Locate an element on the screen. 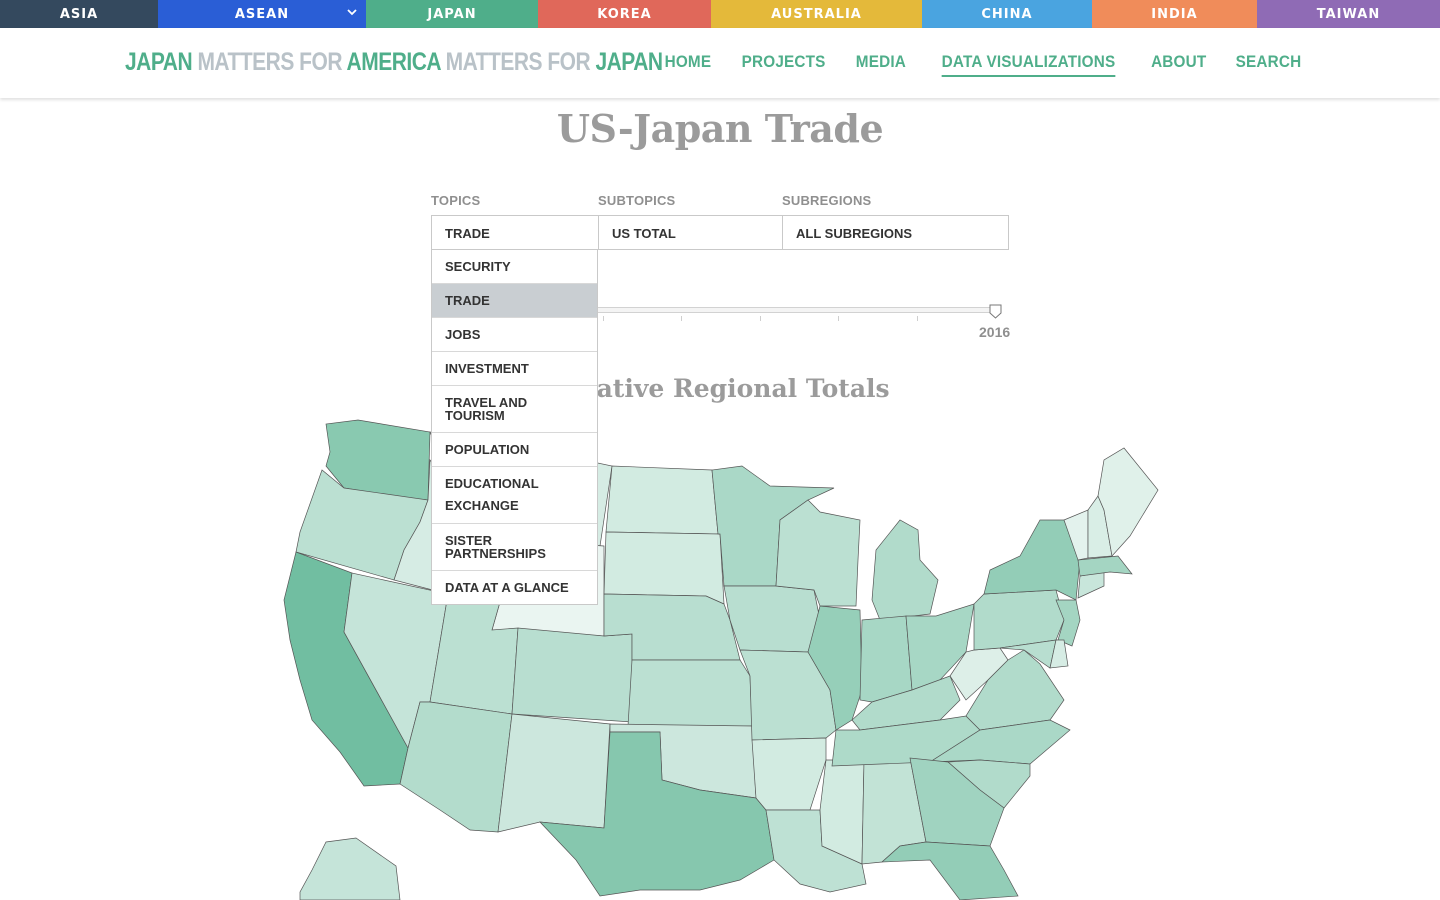 This screenshot has height=900, width=1440. state-nd is located at coordinates (662, 500).